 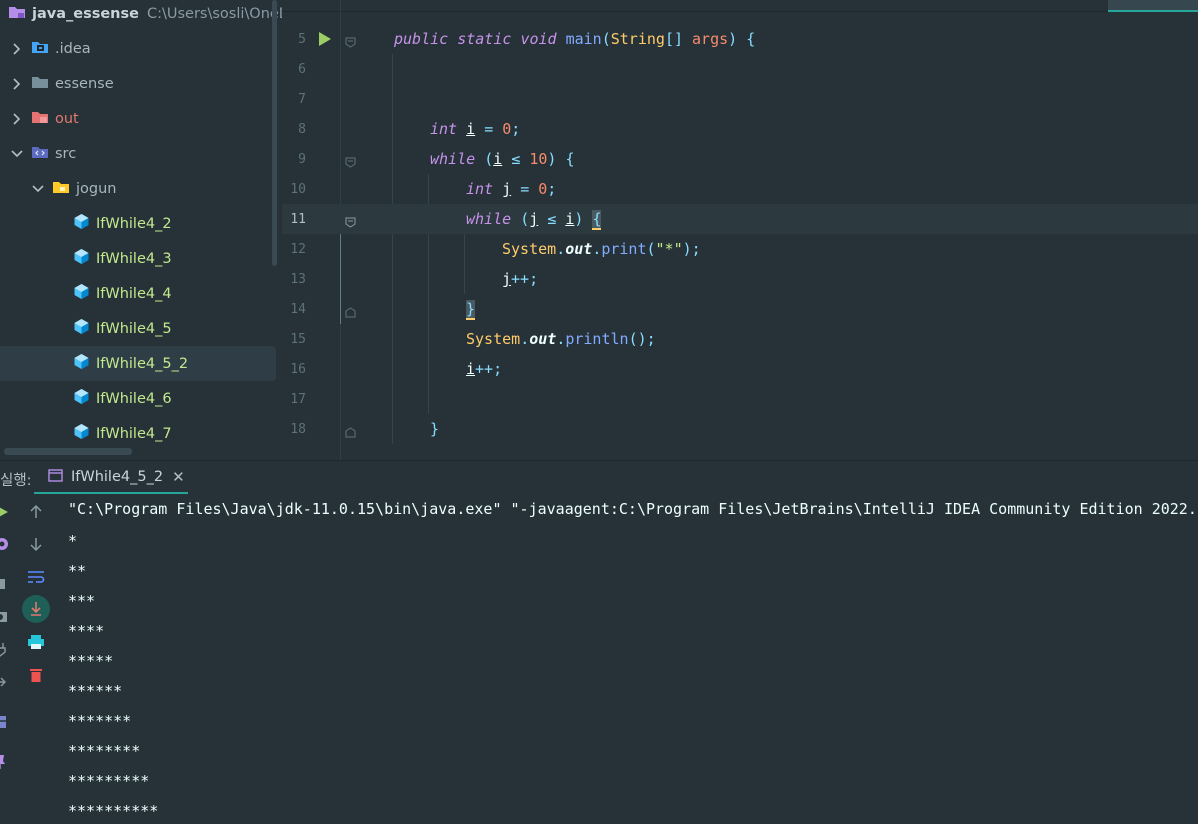 I want to click on line-number: 5, so click(x=302, y=39).